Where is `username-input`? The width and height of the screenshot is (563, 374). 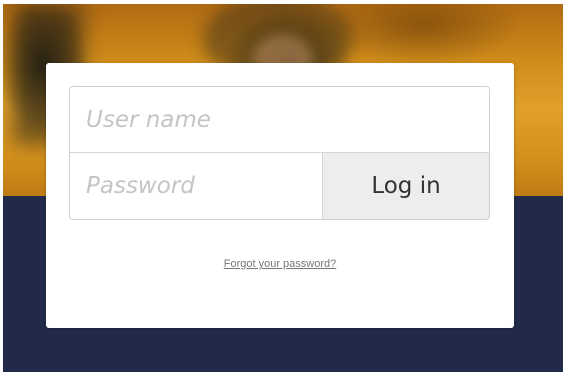 username-input is located at coordinates (279, 120).